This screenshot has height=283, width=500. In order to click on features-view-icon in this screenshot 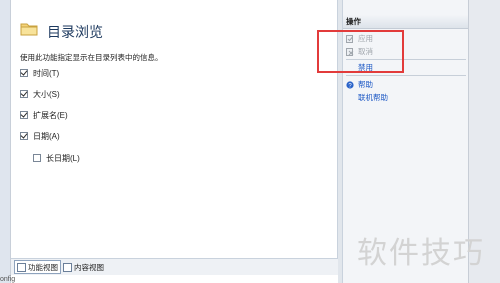, I will do `click(21, 267)`.